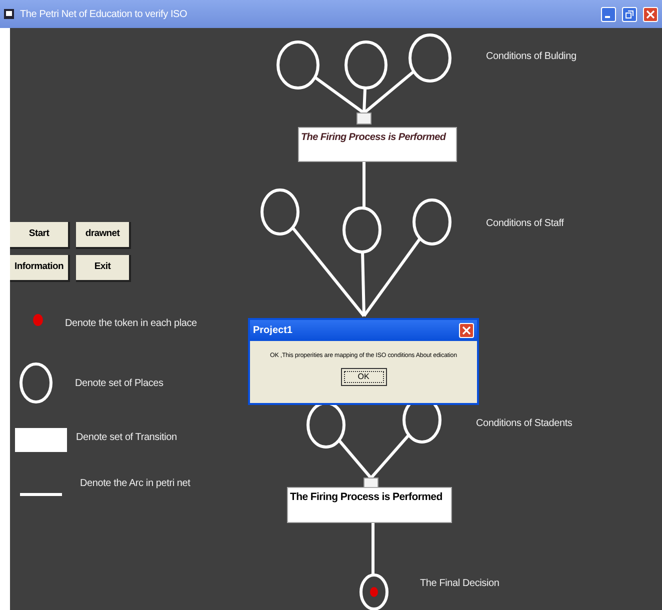 This screenshot has width=662, height=610. What do you see at coordinates (40, 235) in the screenshot?
I see `form-button: Start` at bounding box center [40, 235].